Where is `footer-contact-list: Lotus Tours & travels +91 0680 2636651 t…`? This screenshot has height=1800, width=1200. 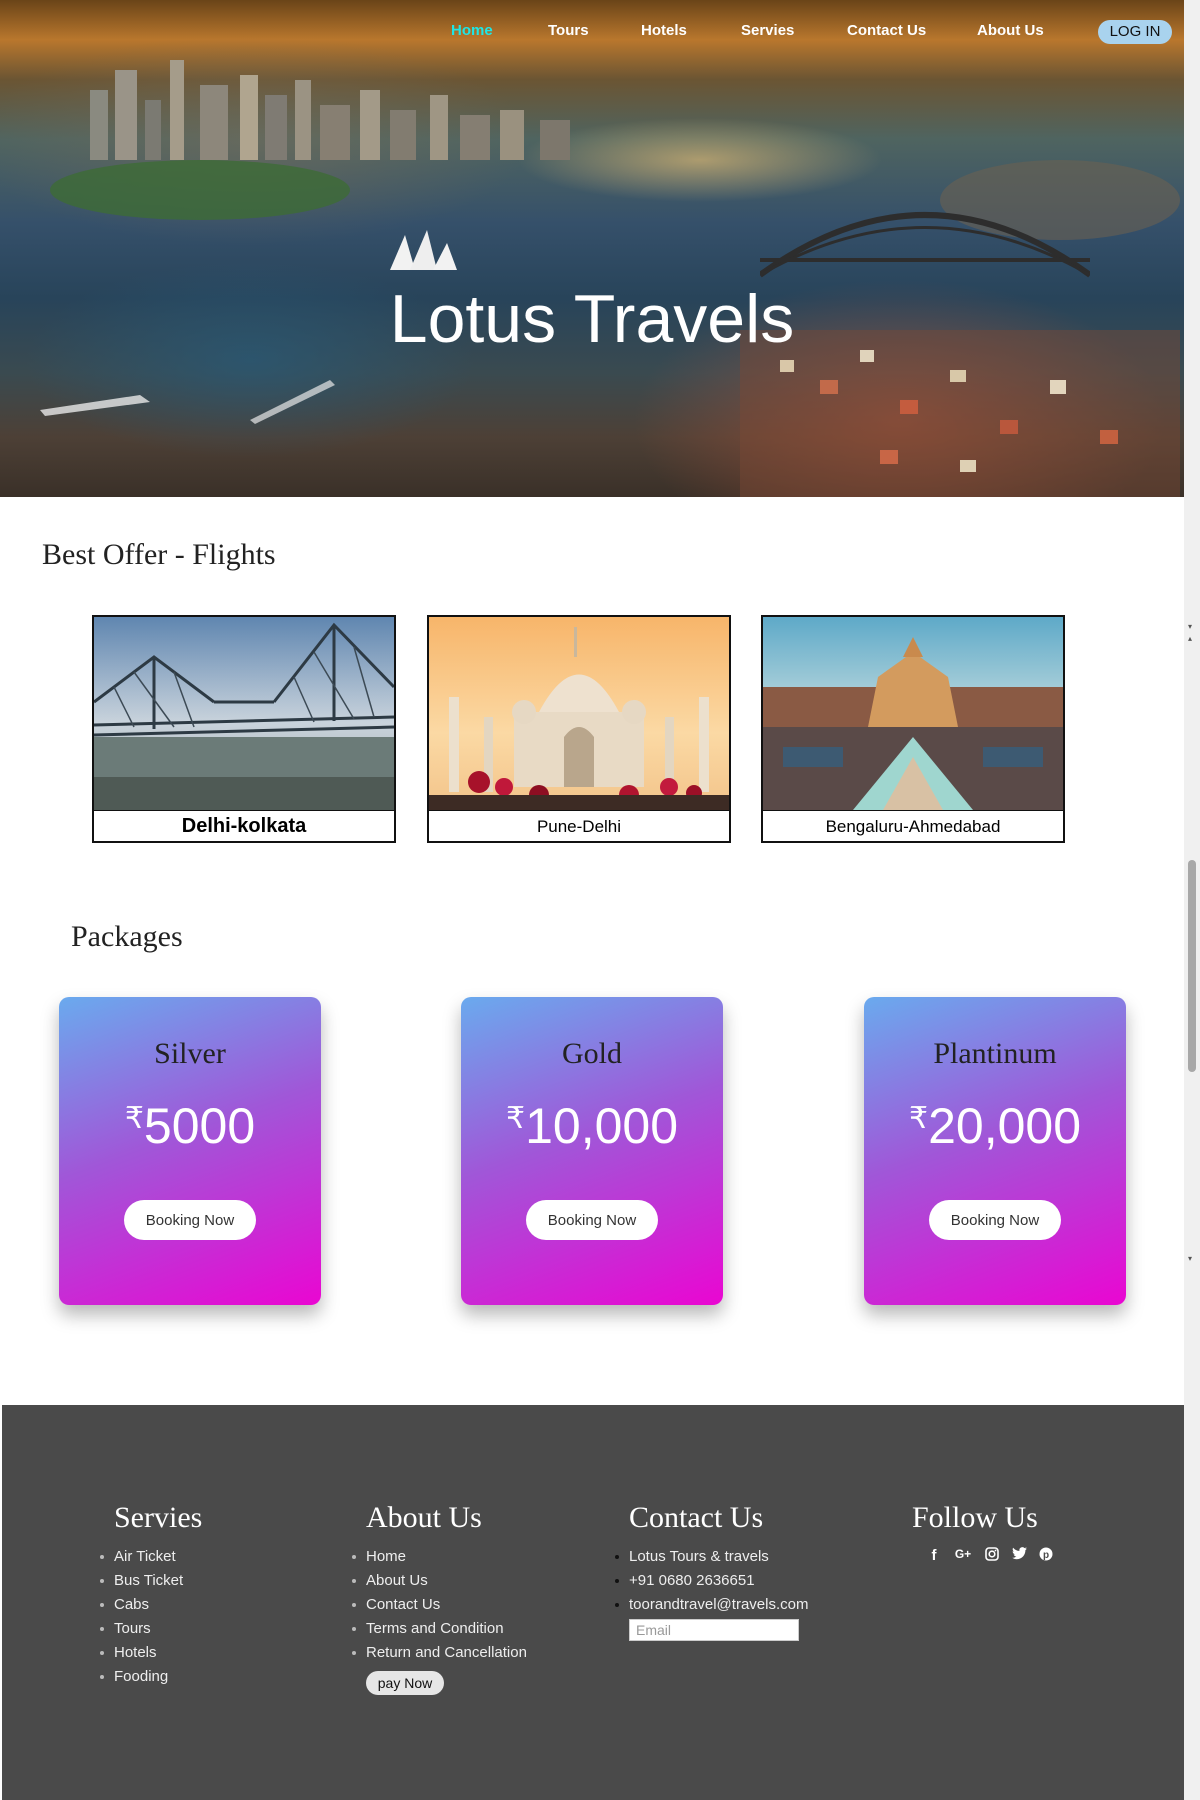
footer-contact-list: Lotus Tours & travels +91 0680 2636651 t… is located at coordinates (711, 1583).